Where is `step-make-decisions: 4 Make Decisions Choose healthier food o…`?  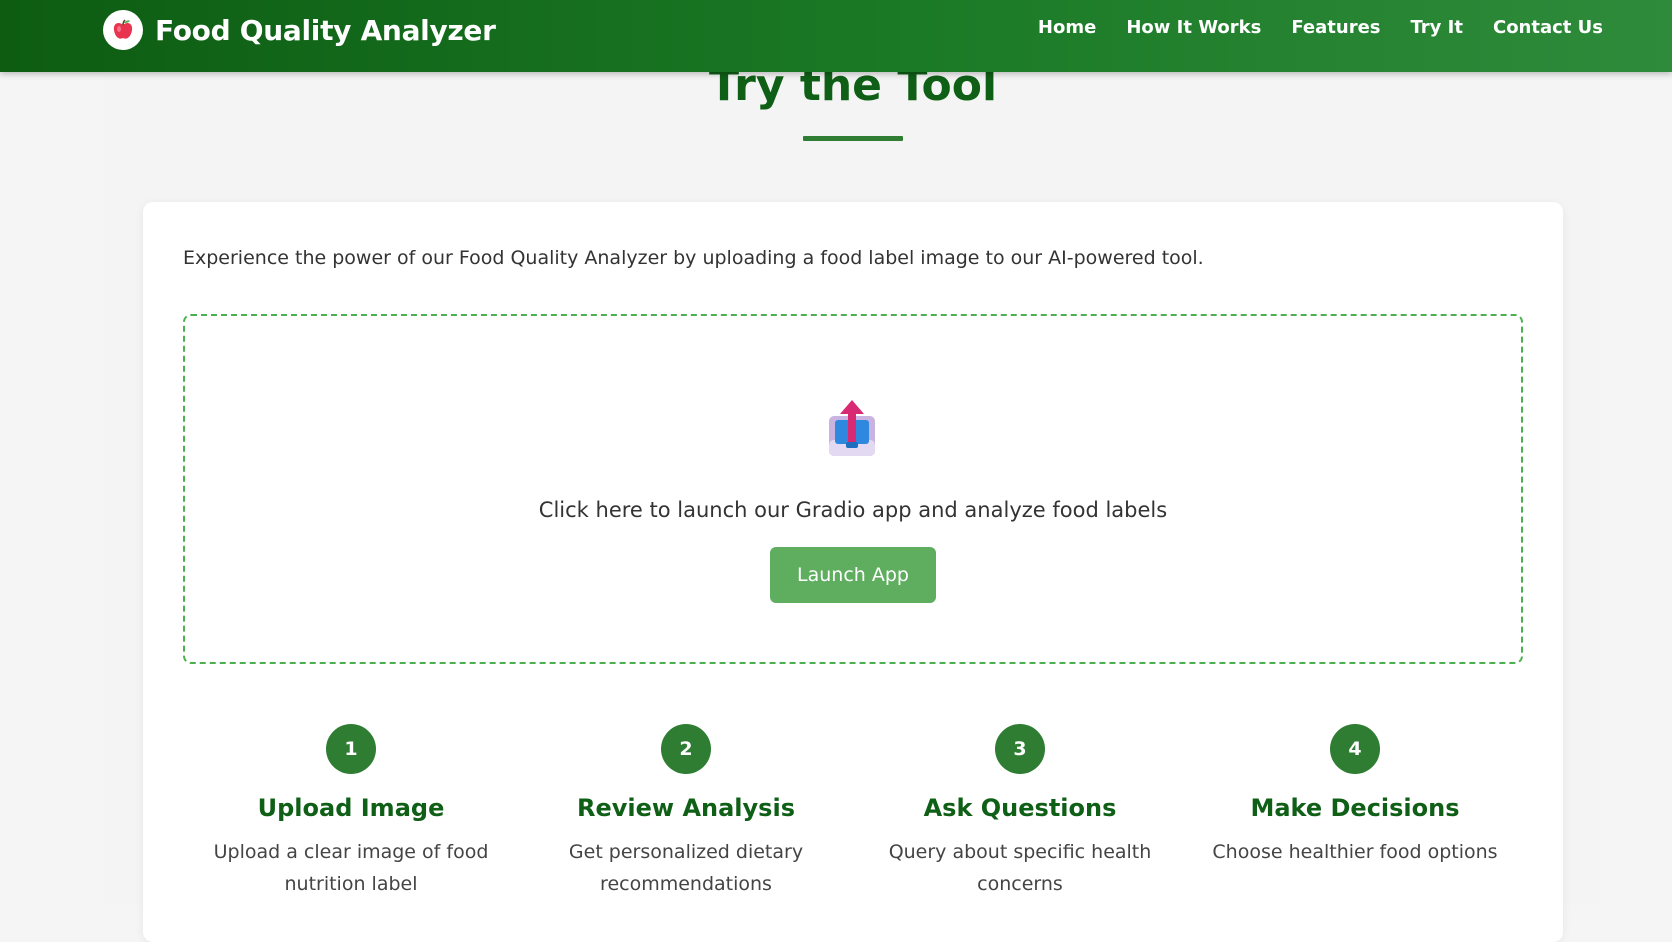 step-make-decisions: 4 Make Decisions Choose healthier food o… is located at coordinates (1355, 796).